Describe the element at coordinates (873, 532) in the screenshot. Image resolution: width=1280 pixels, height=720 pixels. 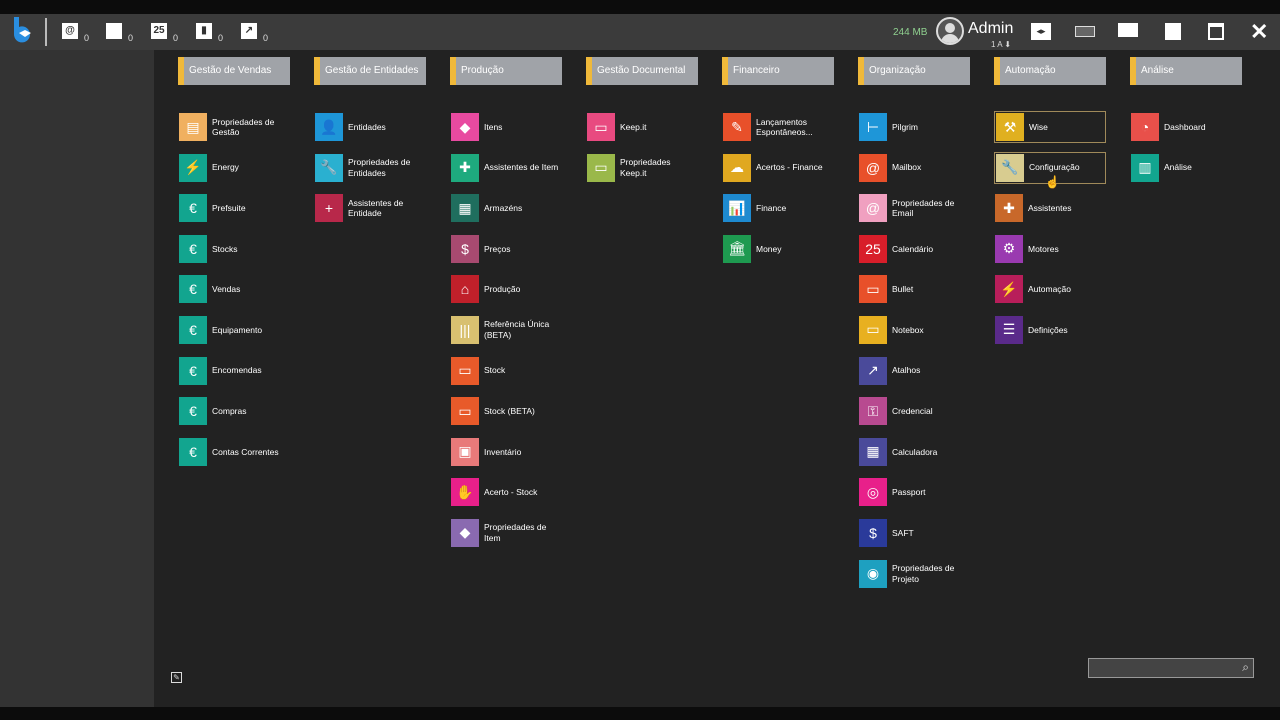
I see `app-icon: $` at that location.